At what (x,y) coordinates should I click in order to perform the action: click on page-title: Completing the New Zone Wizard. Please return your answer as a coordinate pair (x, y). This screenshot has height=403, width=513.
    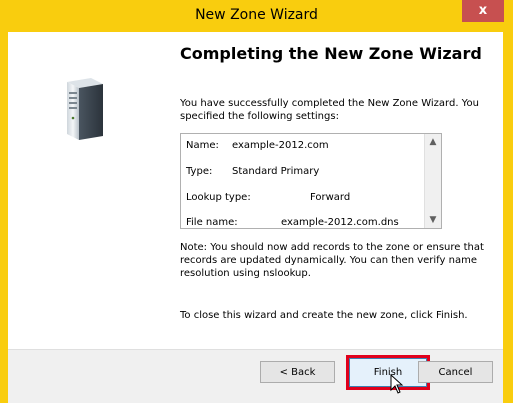
    Looking at the image, I should click on (331, 53).